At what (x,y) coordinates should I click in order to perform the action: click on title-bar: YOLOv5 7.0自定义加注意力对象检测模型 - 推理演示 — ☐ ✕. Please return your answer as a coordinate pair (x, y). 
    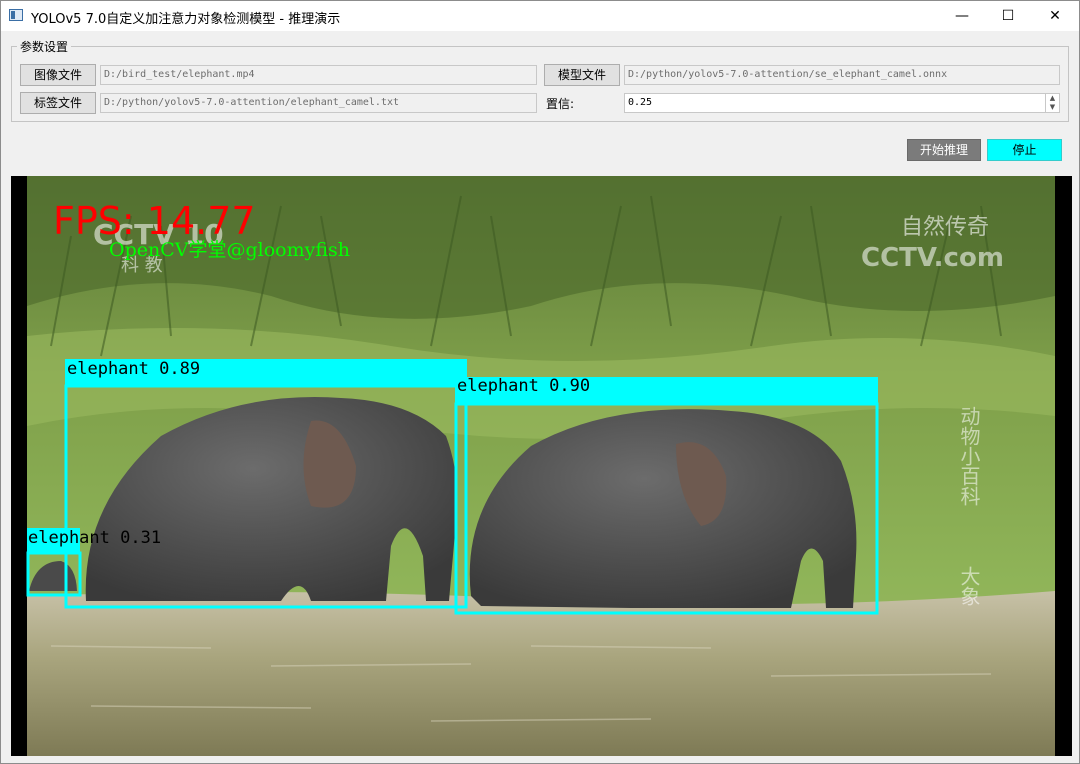
    Looking at the image, I should click on (540, 16).